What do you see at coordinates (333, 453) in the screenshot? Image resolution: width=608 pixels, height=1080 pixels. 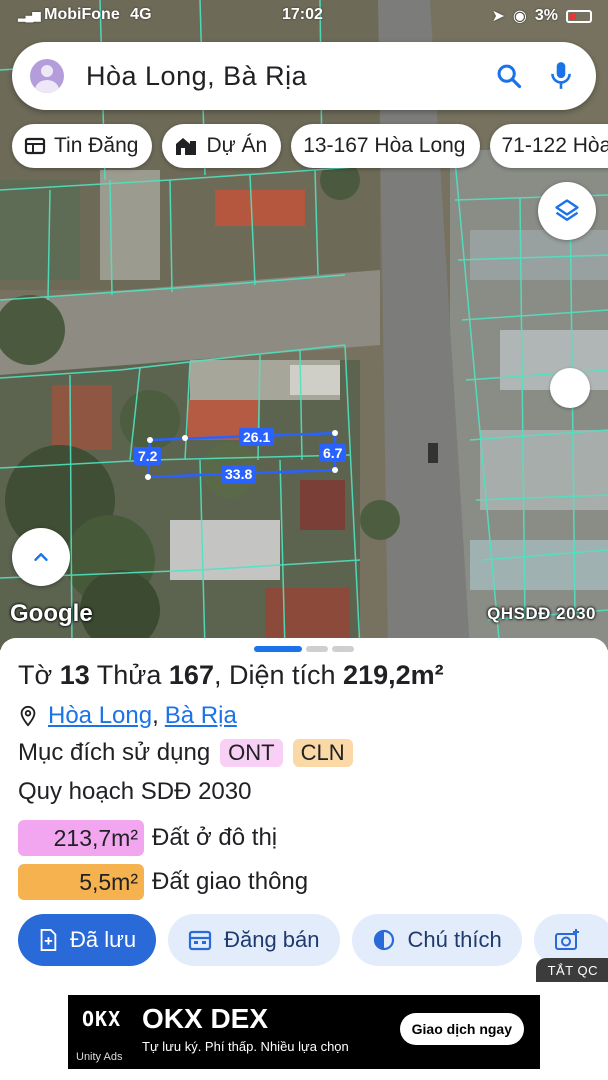 I see `dimension-label-right: 6.7` at bounding box center [333, 453].